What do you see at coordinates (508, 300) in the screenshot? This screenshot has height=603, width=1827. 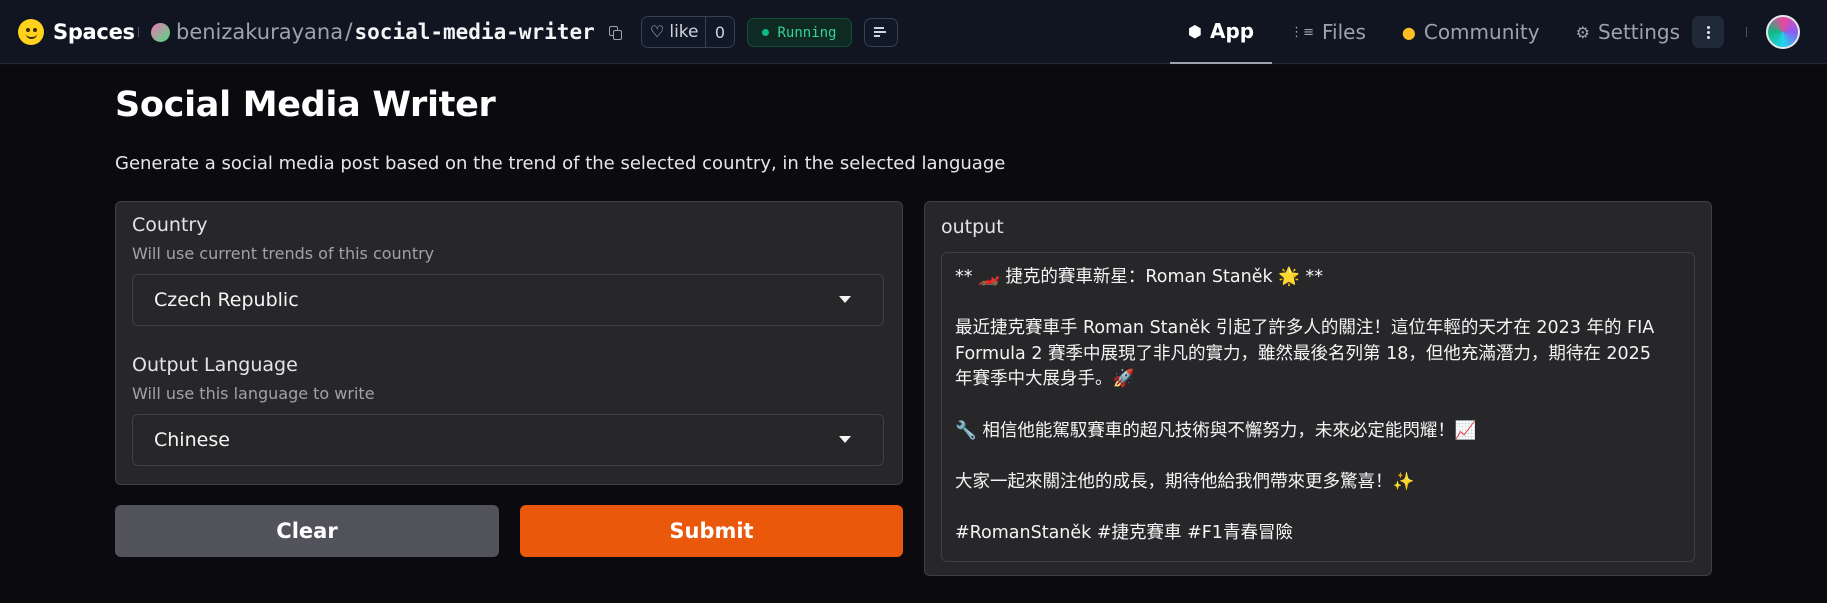 I see `country-dropdown: Czech Republic` at bounding box center [508, 300].